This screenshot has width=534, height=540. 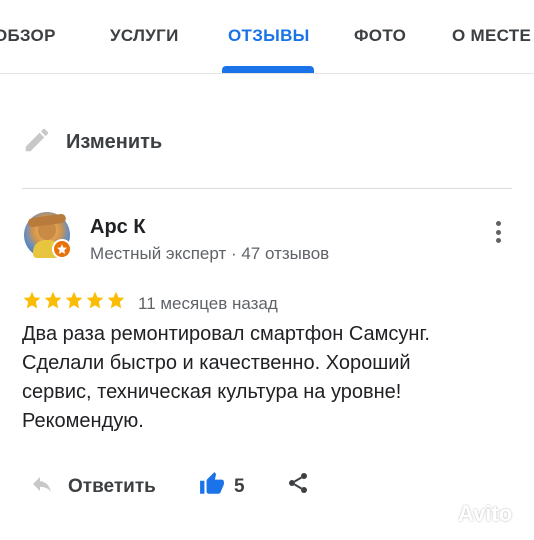 I want to click on like-button: 5, so click(x=221, y=486).